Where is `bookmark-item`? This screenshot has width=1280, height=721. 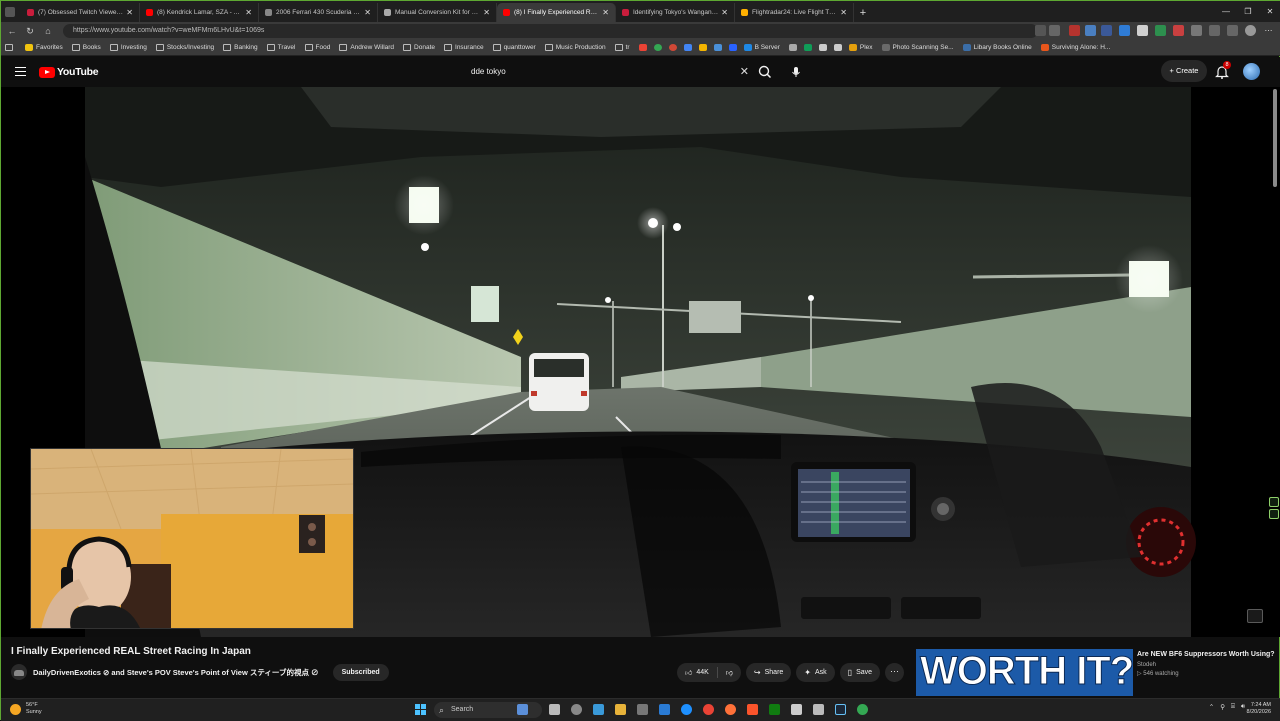
bookmark-item is located at coordinates (10, 47).